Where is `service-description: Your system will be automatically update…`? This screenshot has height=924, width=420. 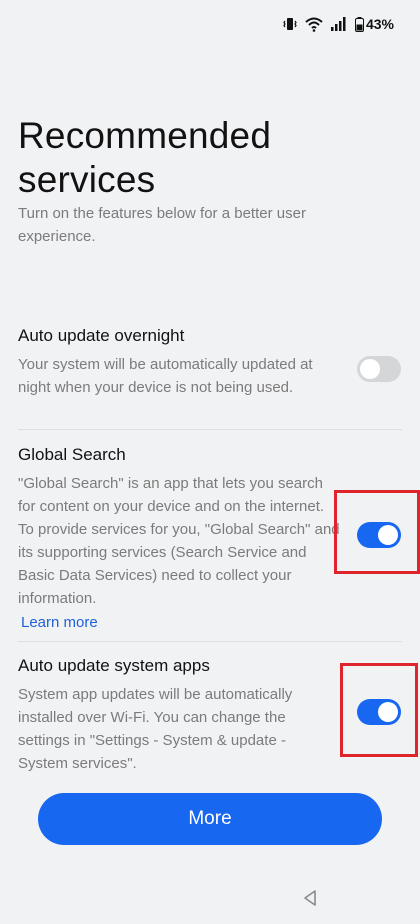 service-description: Your system will be automatically update… is located at coordinates (165, 376).